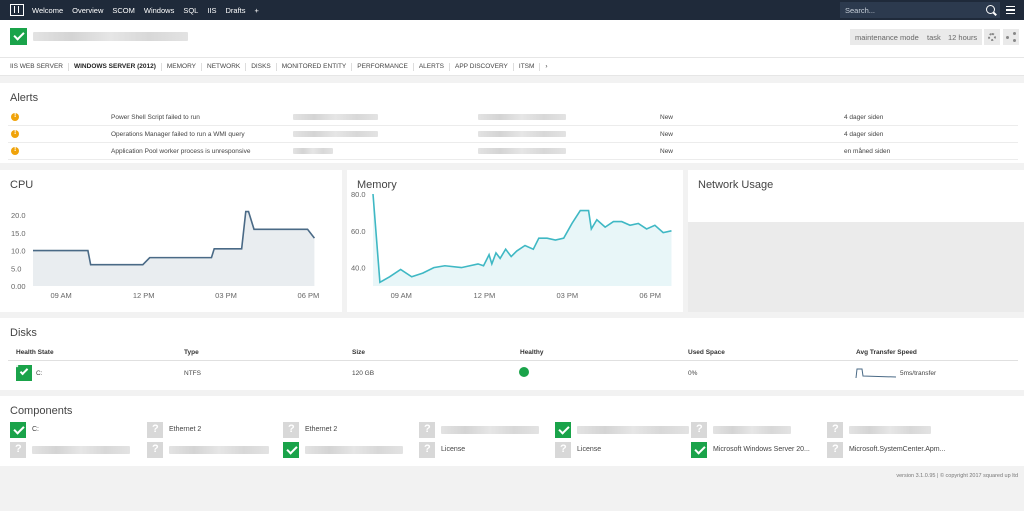  I want to click on memory-chart-panel: Memory 40.0 60.0 80.0 09 AM 12 PM 03 PM 06 PM, so click(515, 241).